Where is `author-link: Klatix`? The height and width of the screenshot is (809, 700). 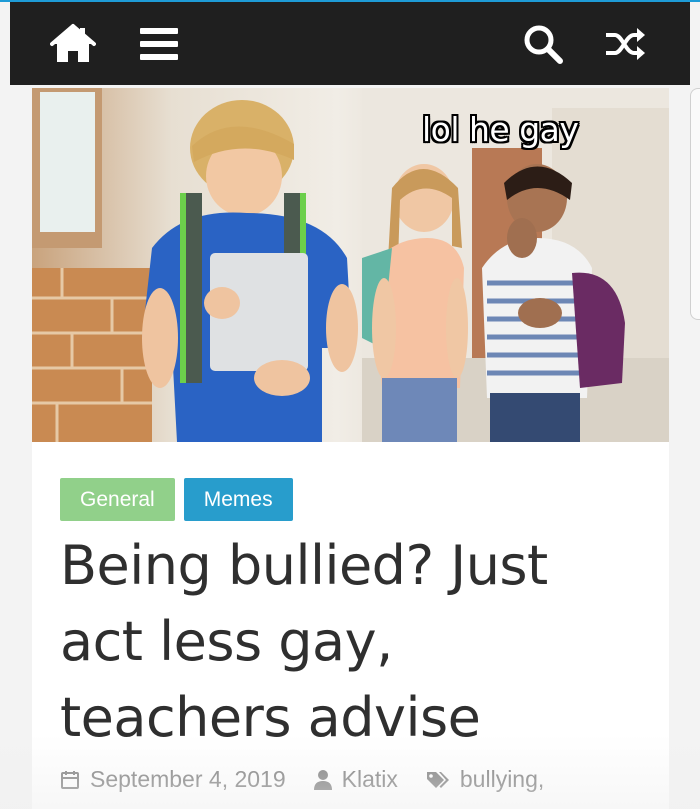
author-link: Klatix is located at coordinates (370, 779).